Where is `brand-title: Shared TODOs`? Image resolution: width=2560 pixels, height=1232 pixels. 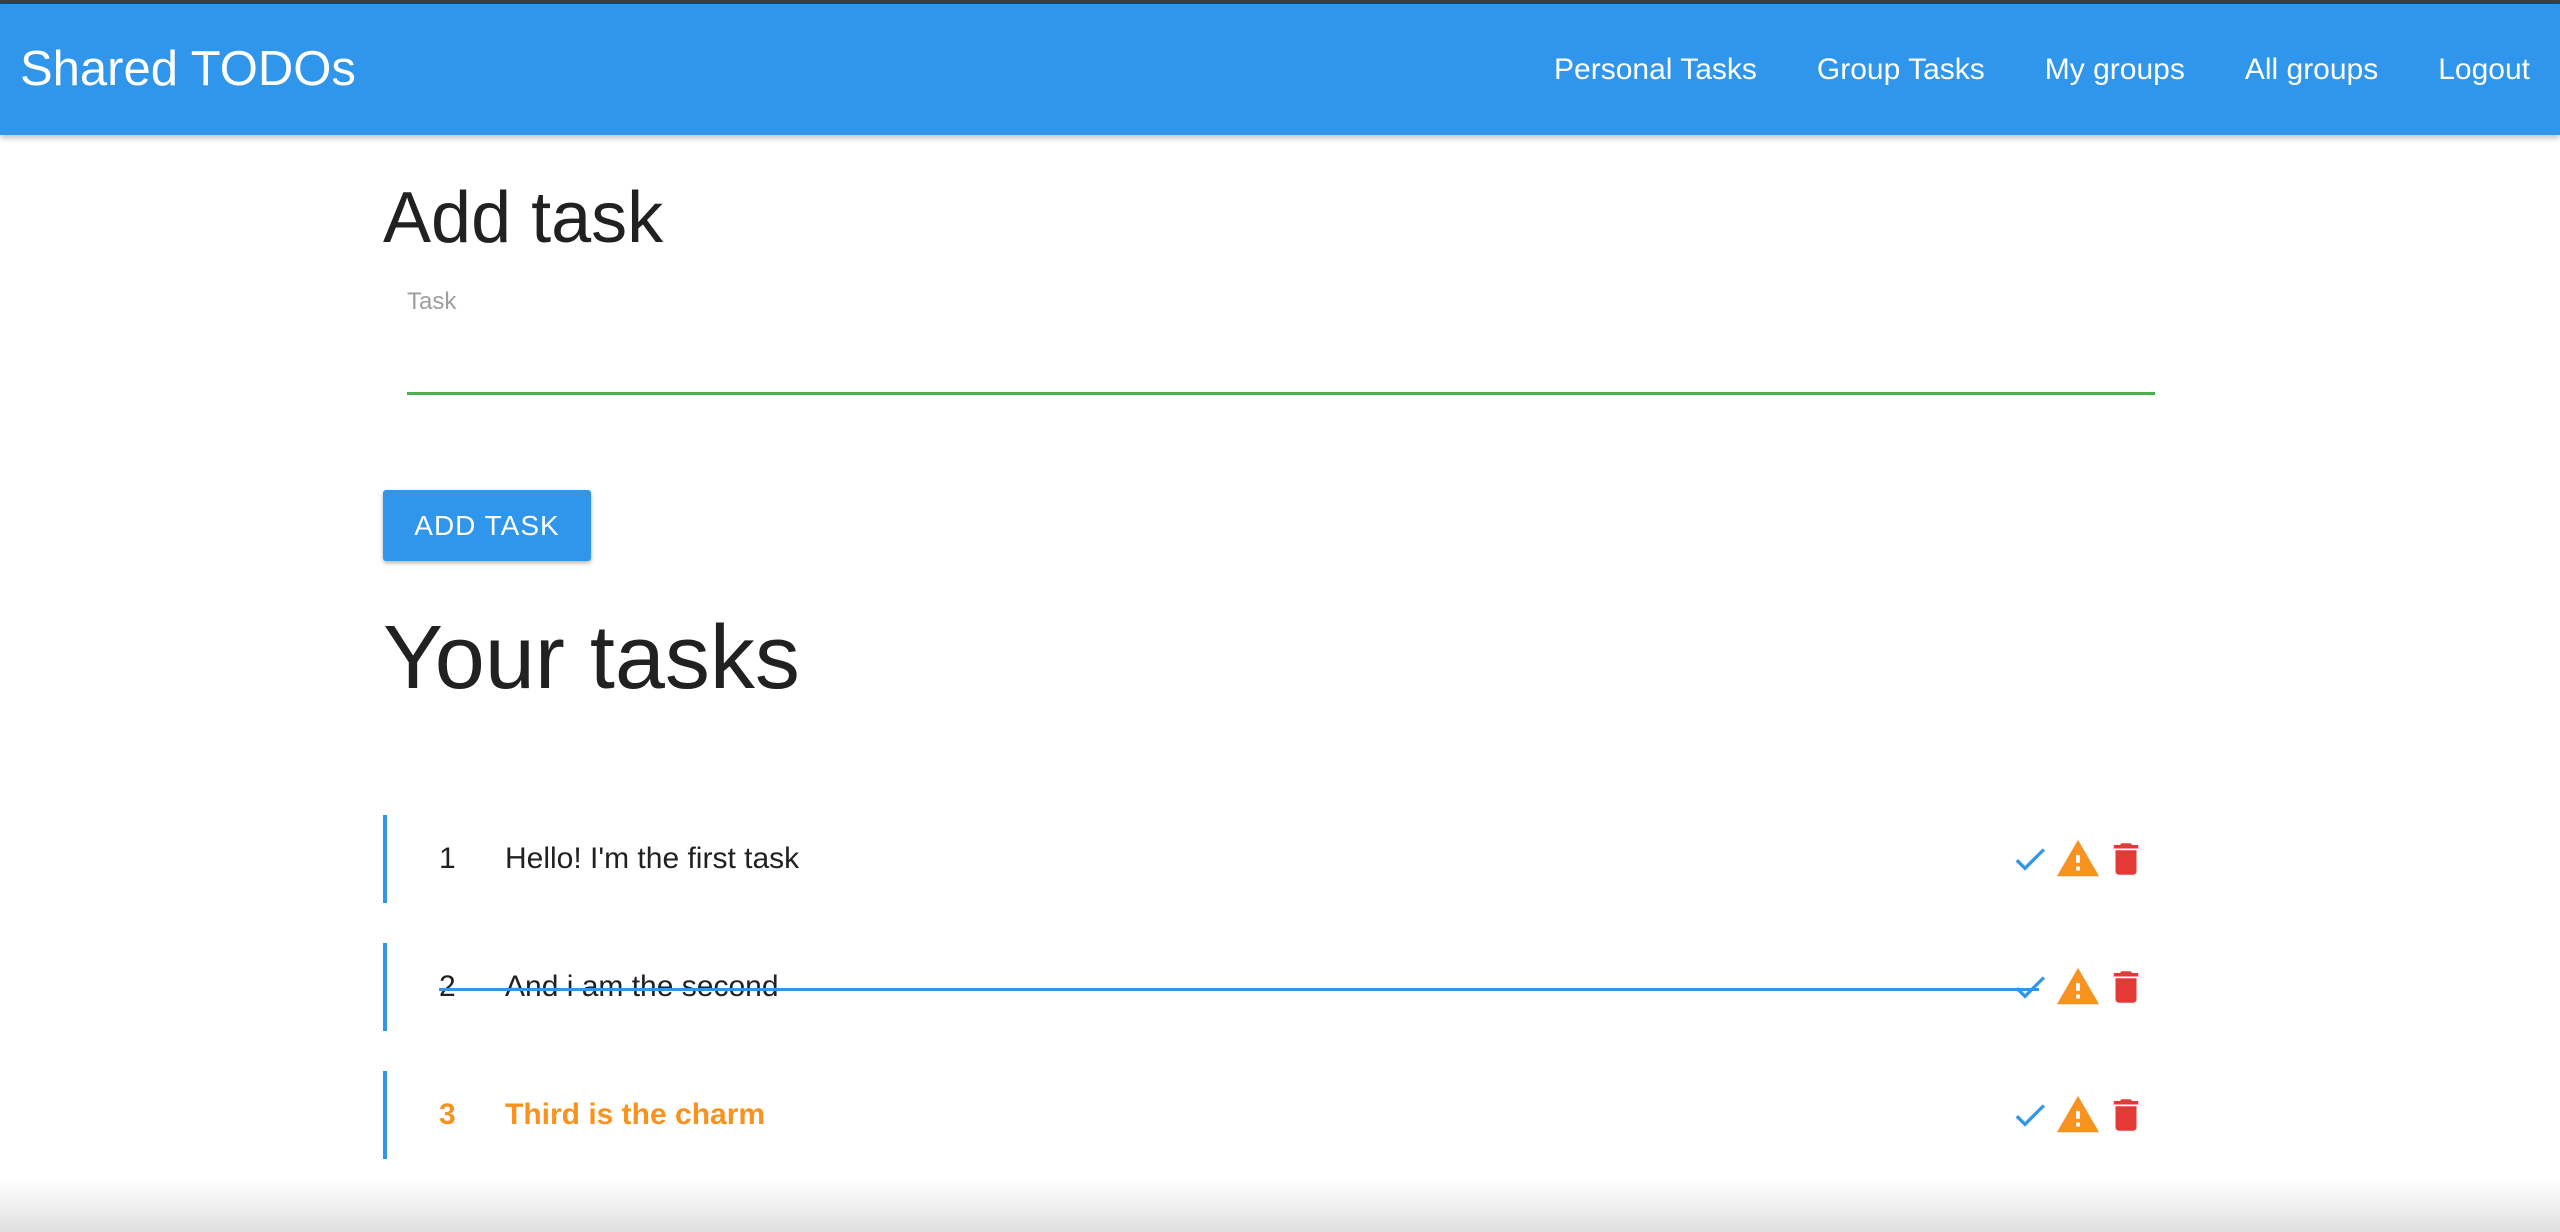 brand-title: Shared TODOs is located at coordinates (188, 69).